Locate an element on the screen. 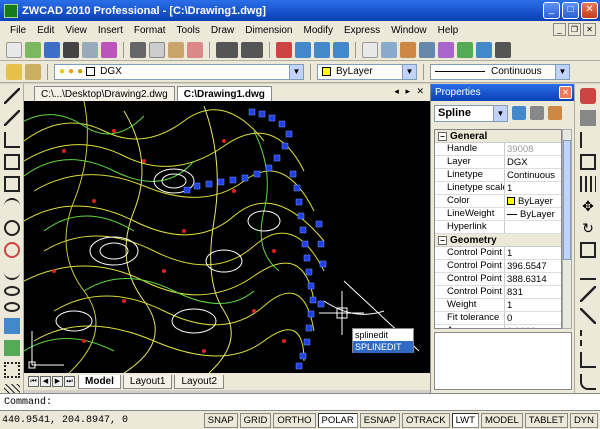 The width and height of the screenshot is (600, 429). last-tab-icon: ⏭ is located at coordinates (69, 381).